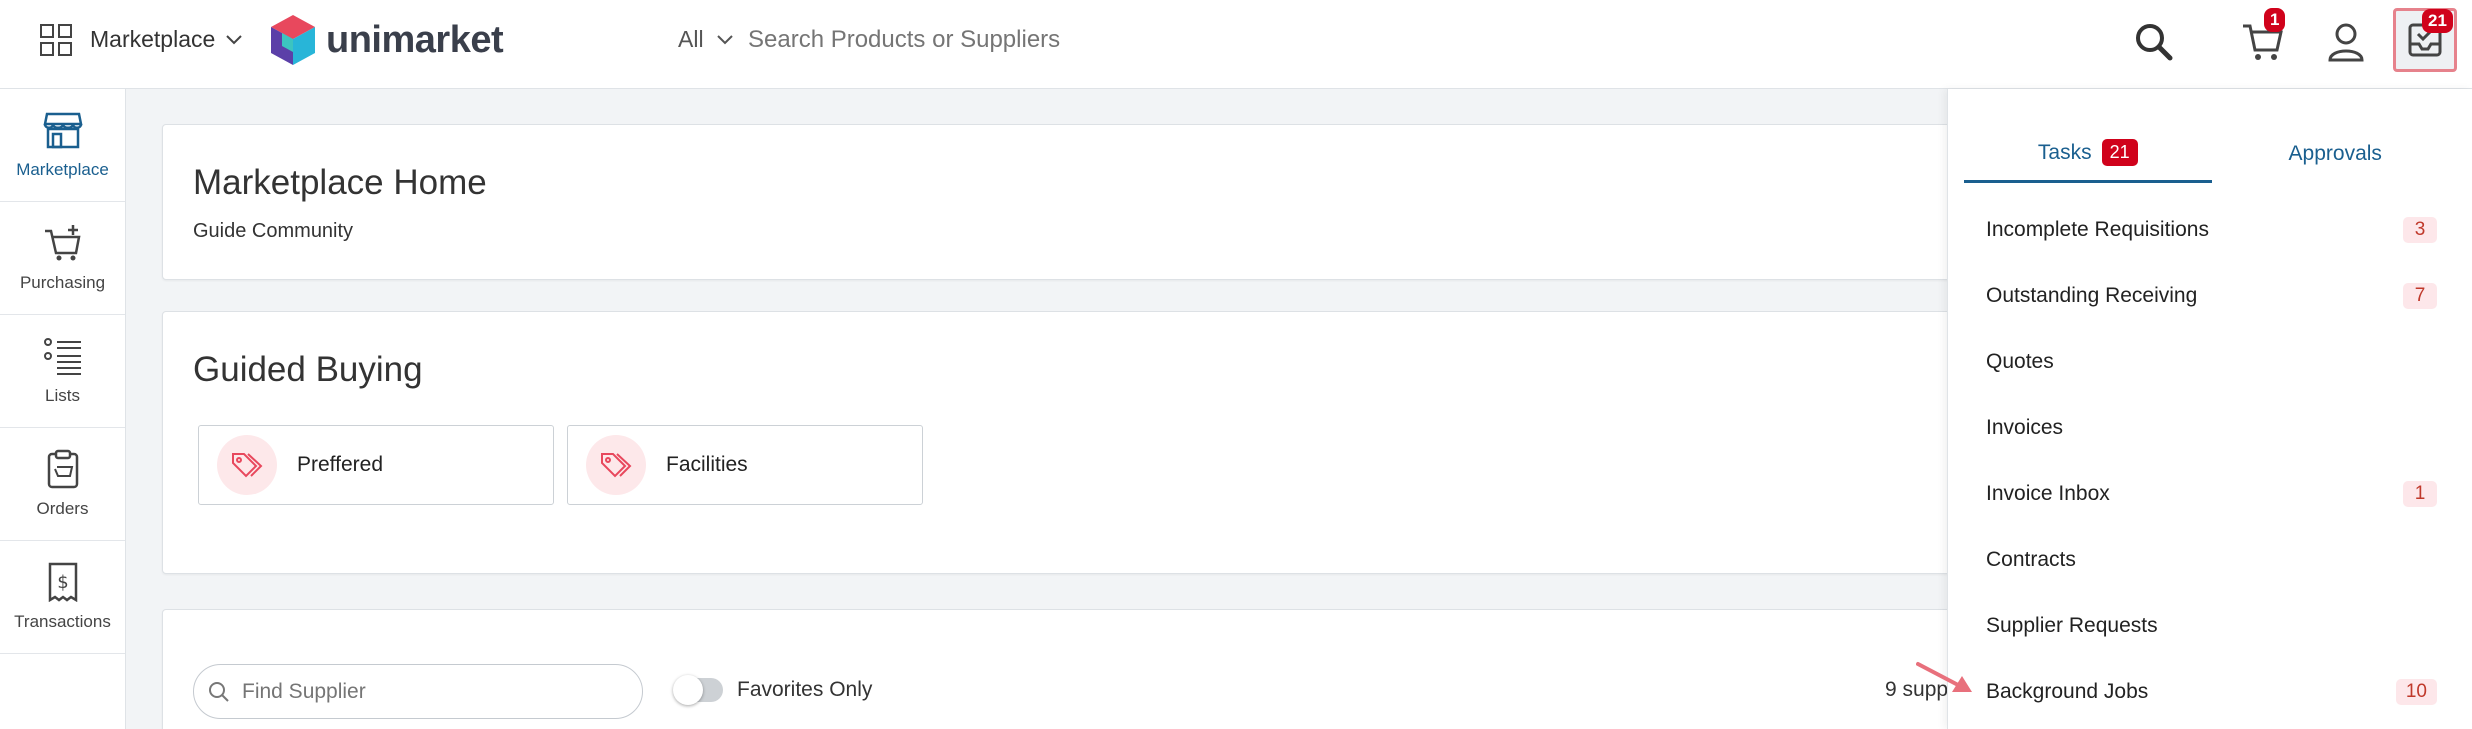 The height and width of the screenshot is (729, 2472). Describe the element at coordinates (2210, 296) in the screenshot. I see `task-item-outstanding-receiving: Outstanding Receiving 7` at that location.